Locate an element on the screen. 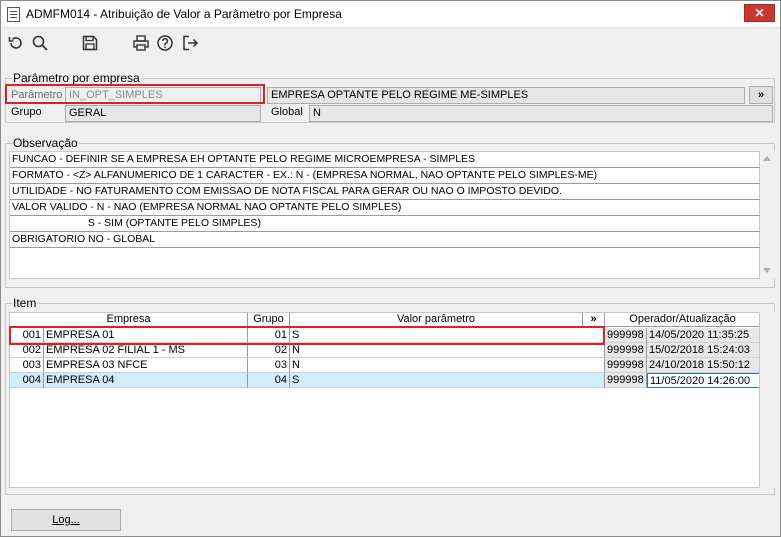 The width and height of the screenshot is (781, 537). global-field: N is located at coordinates (541, 113).